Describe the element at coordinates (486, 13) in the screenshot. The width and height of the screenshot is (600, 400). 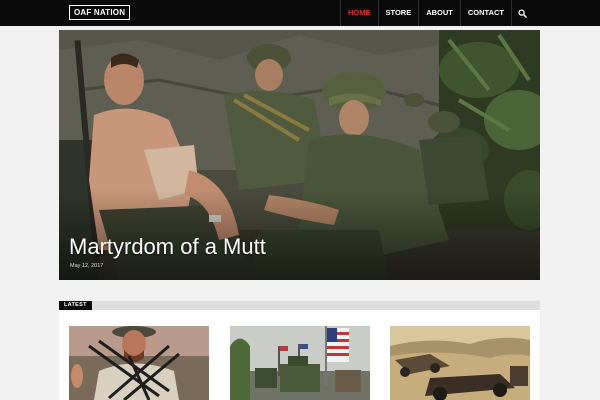
I see `nav-contact: CONTACT` at that location.